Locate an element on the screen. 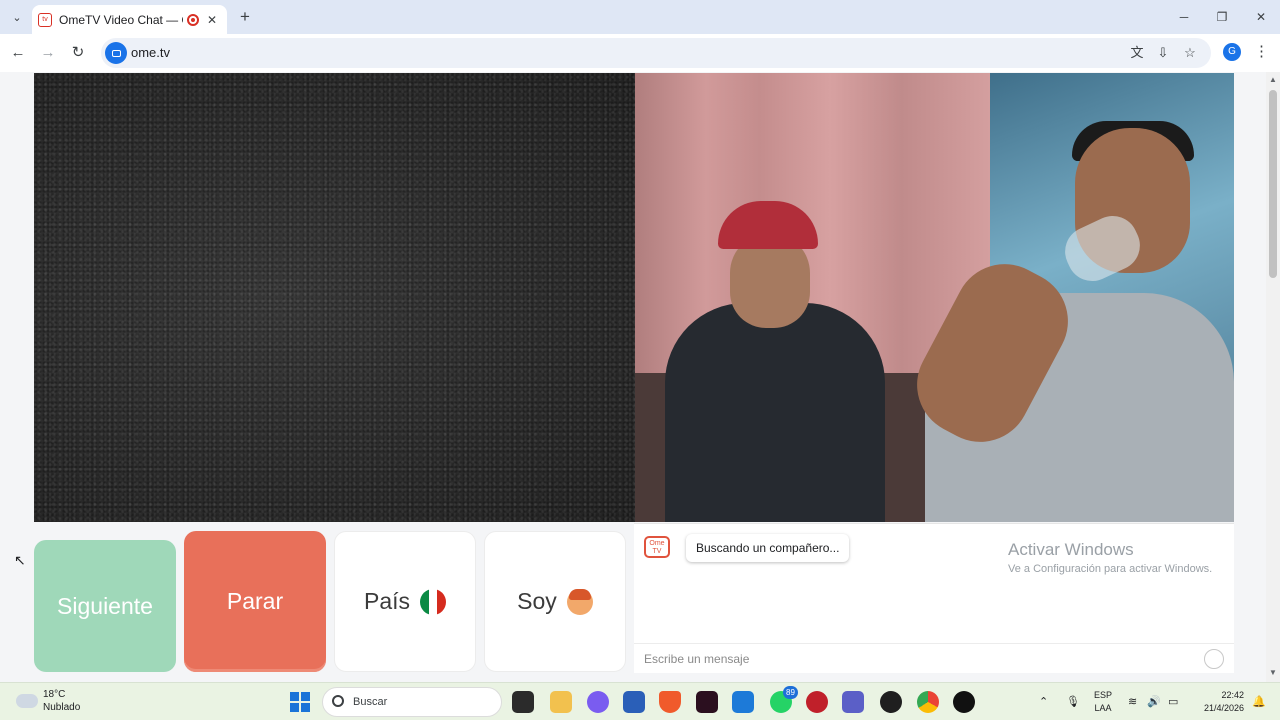  volume-icon: 🔊 is located at coordinates (1154, 701).